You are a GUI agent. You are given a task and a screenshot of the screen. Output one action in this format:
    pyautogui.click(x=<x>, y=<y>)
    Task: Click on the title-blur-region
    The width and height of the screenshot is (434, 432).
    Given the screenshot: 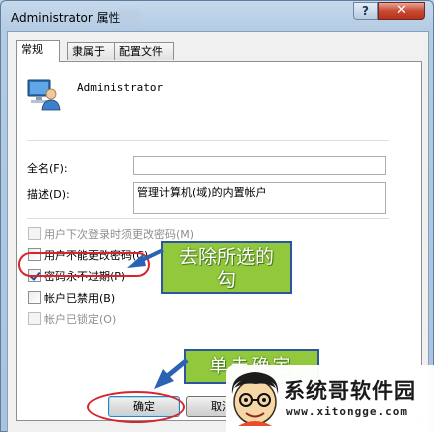 What is the action you would take?
    pyautogui.click(x=129, y=16)
    